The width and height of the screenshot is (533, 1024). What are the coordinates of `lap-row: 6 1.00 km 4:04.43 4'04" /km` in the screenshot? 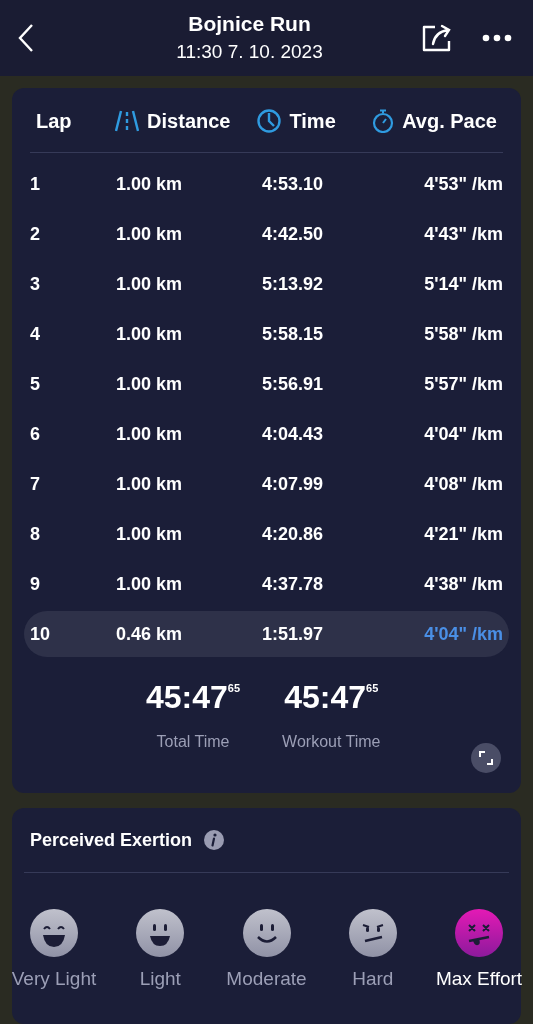 It's located at (266, 434).